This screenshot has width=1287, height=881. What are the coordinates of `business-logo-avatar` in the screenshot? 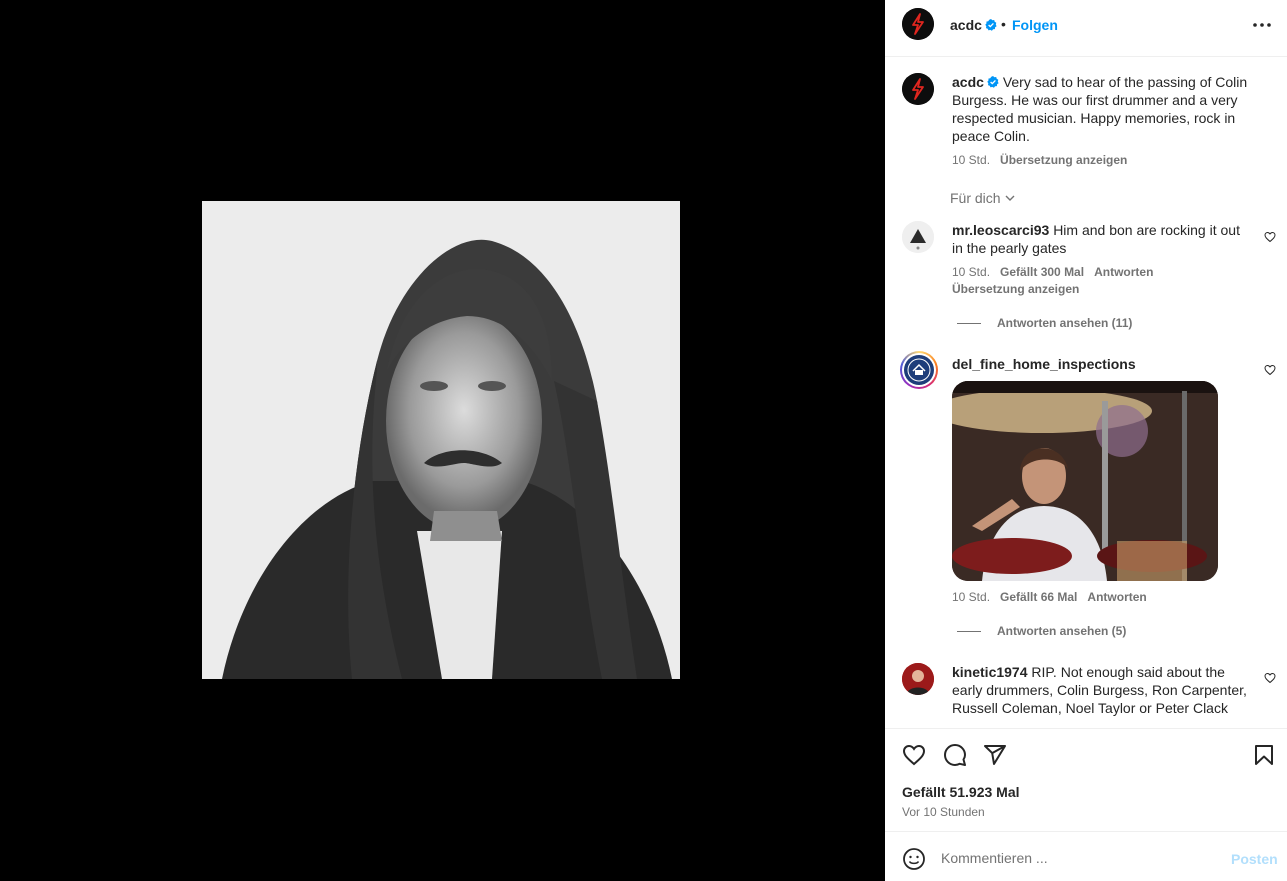 It's located at (919, 370).